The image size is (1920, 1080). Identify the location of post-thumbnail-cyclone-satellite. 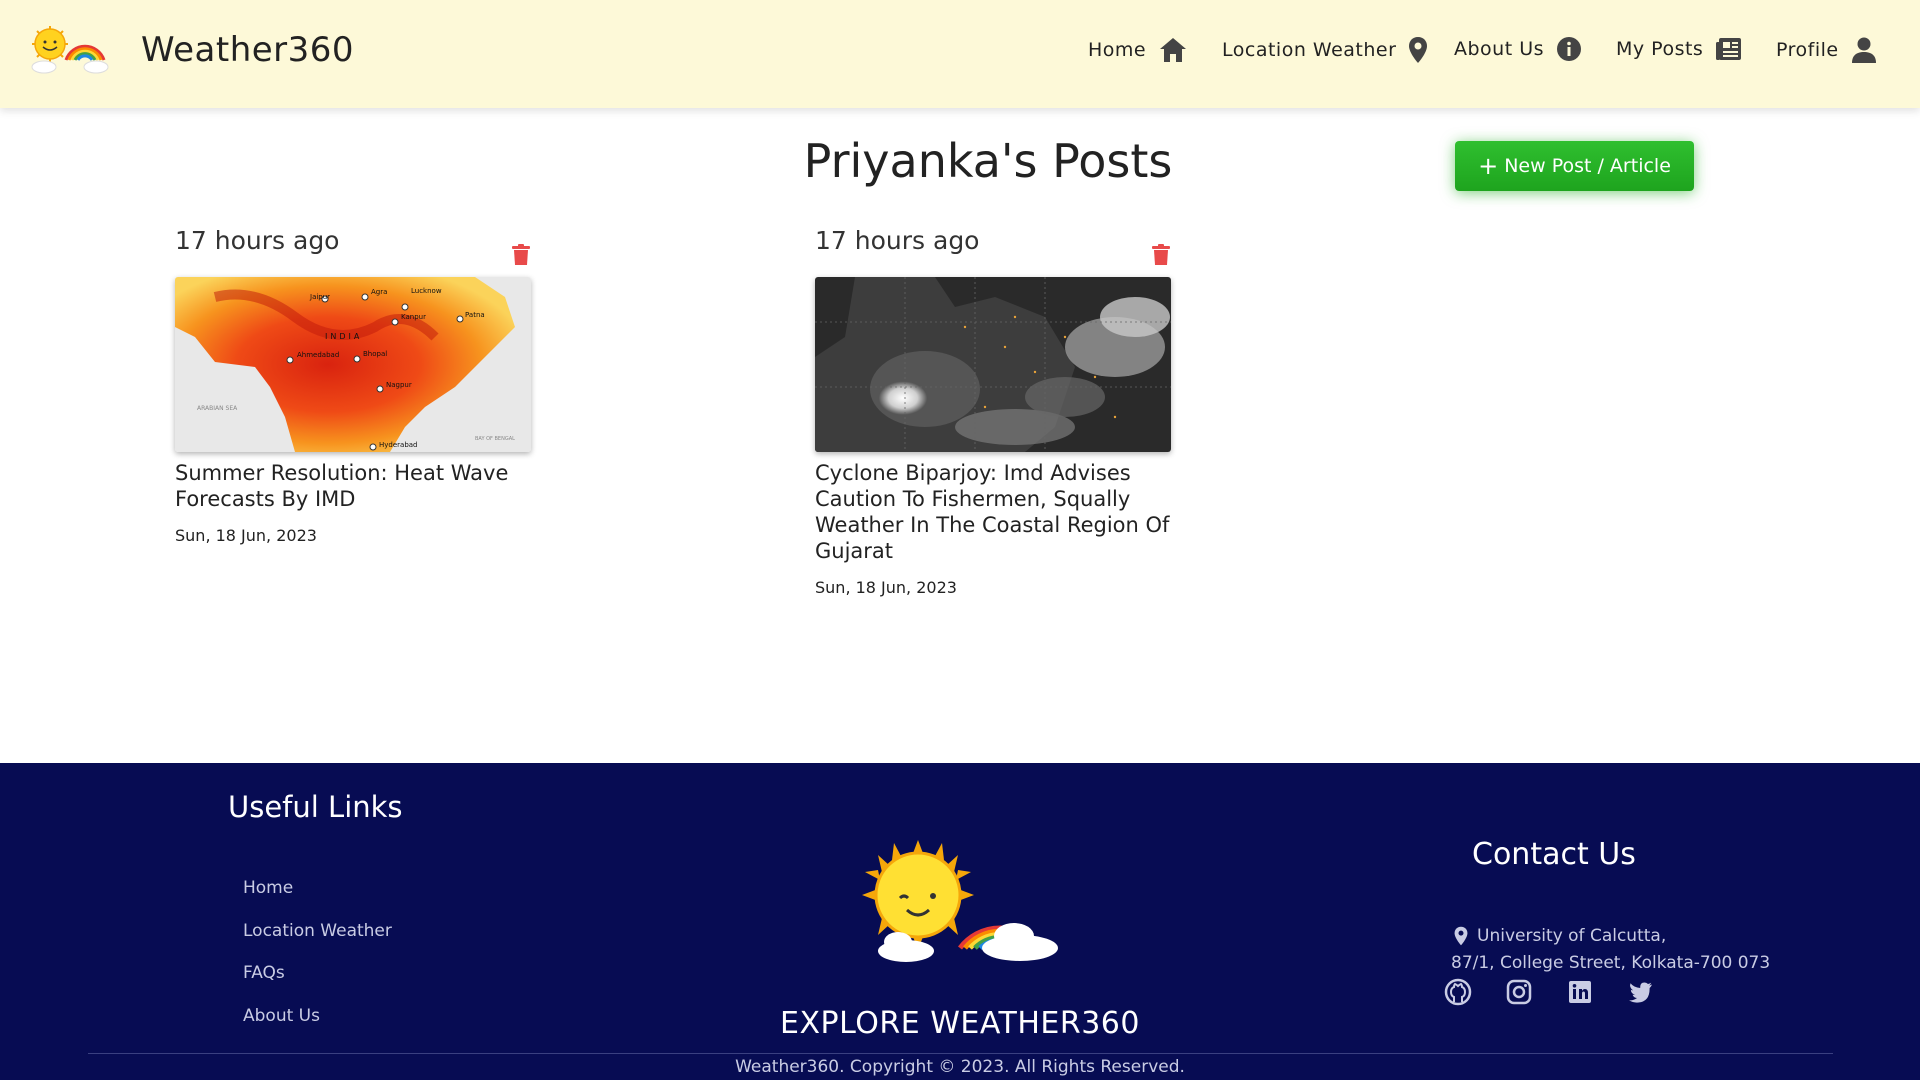
(993, 364).